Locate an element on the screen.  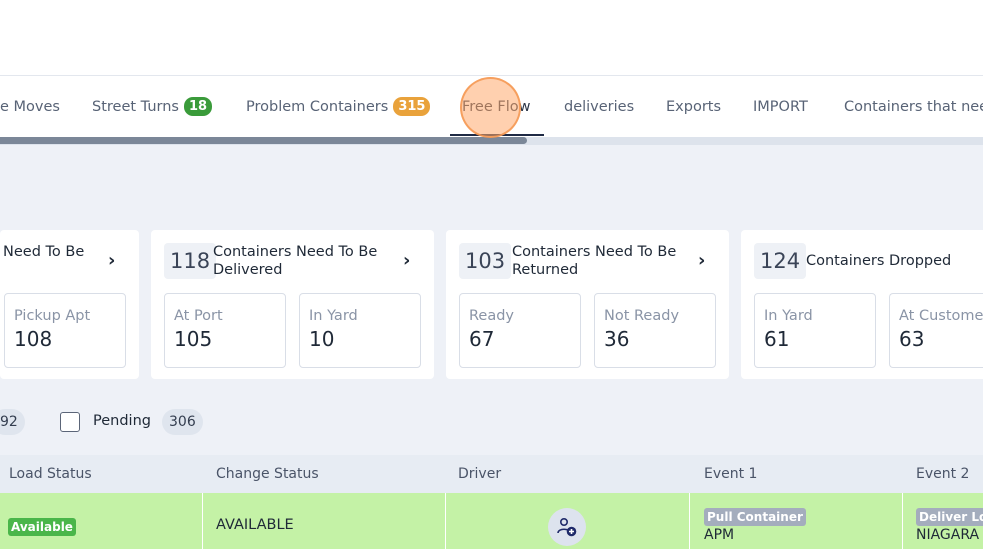
tab-label: IMPORT is located at coordinates (780, 106).